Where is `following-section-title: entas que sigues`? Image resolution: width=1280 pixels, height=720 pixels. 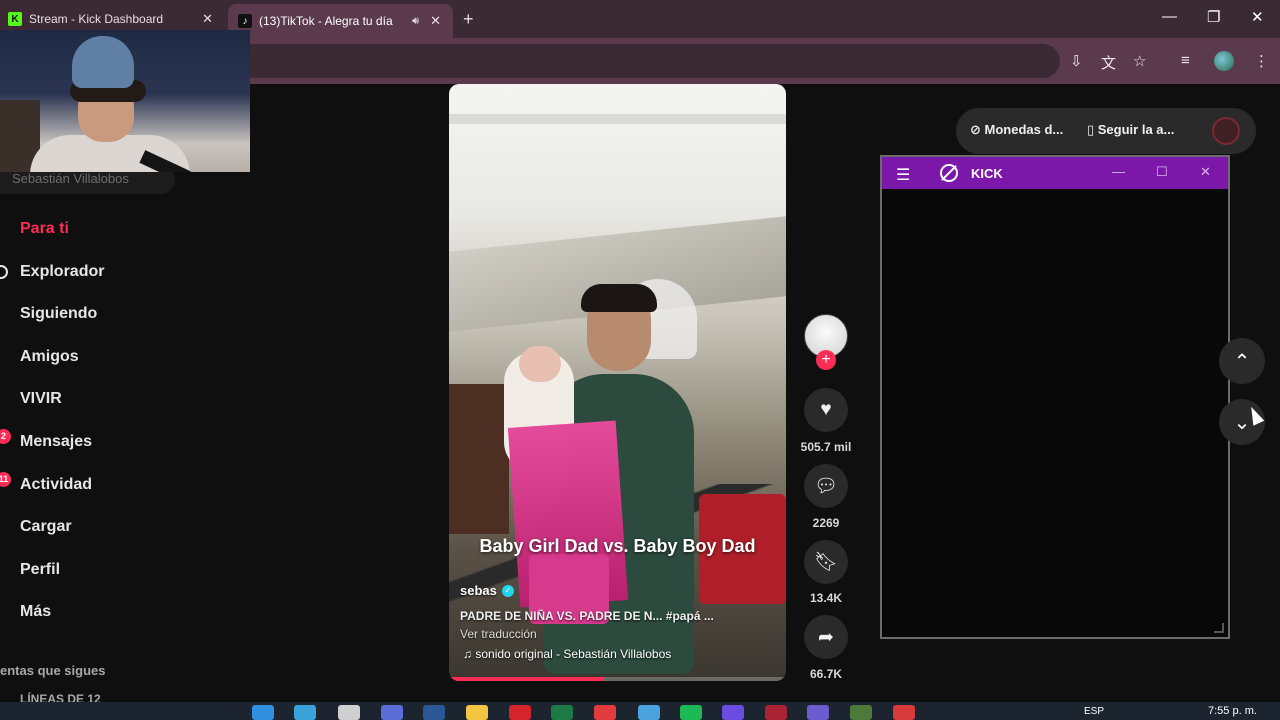
following-section-title: entas que sigues is located at coordinates (53, 670).